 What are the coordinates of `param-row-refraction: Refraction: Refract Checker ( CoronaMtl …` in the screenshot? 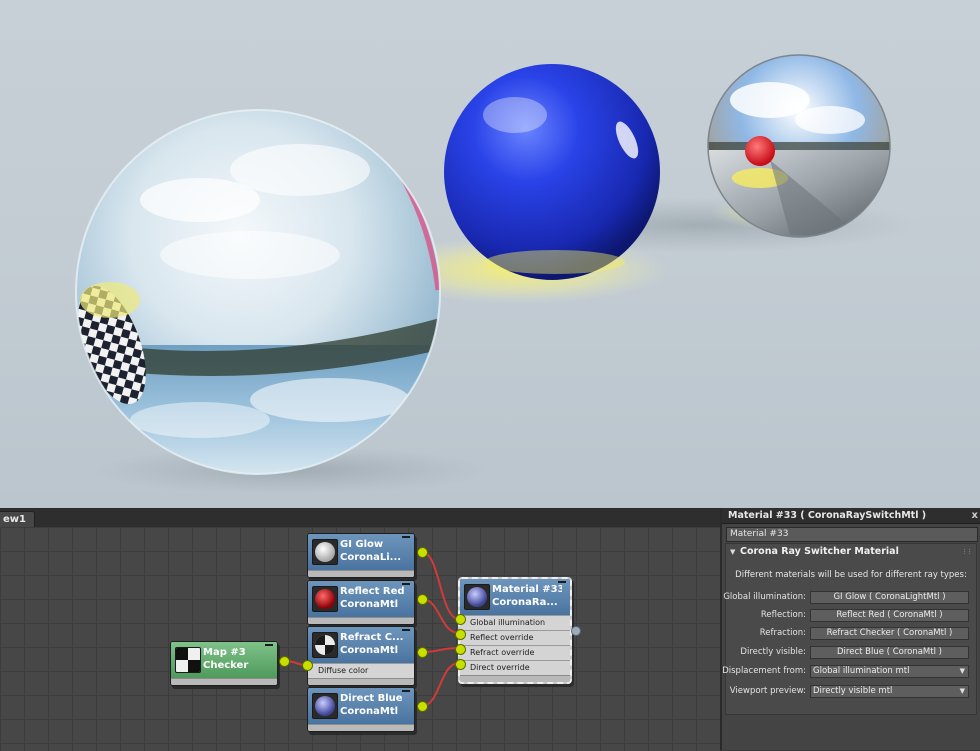 It's located at (851, 633).